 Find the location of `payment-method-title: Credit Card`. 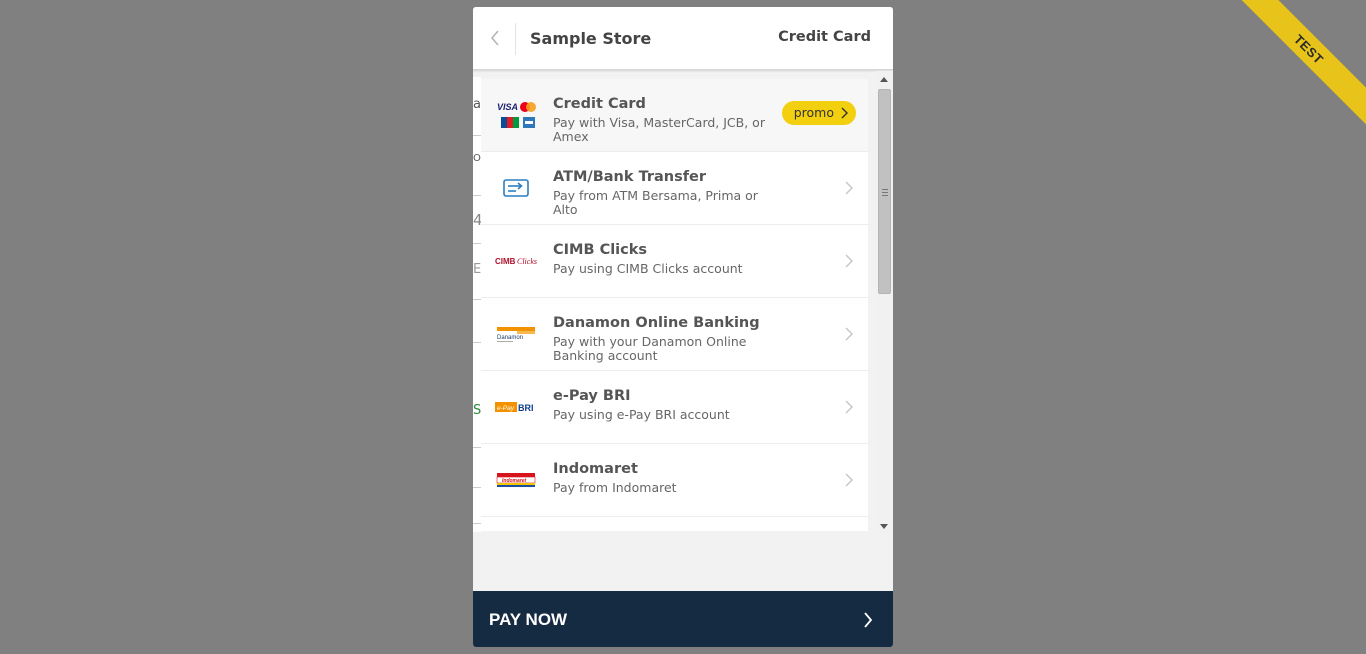

payment-method-title: Credit Card is located at coordinates (599, 104).